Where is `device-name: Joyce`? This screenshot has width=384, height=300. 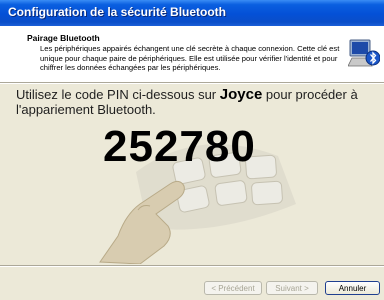
device-name: Joyce is located at coordinates (241, 94).